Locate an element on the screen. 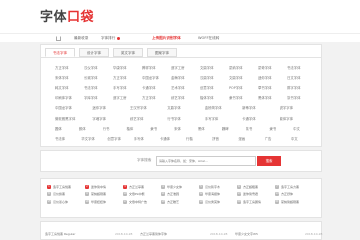 The width and height of the screenshot is (360, 240). tab-english: 英文字体 is located at coordinates (128, 52).